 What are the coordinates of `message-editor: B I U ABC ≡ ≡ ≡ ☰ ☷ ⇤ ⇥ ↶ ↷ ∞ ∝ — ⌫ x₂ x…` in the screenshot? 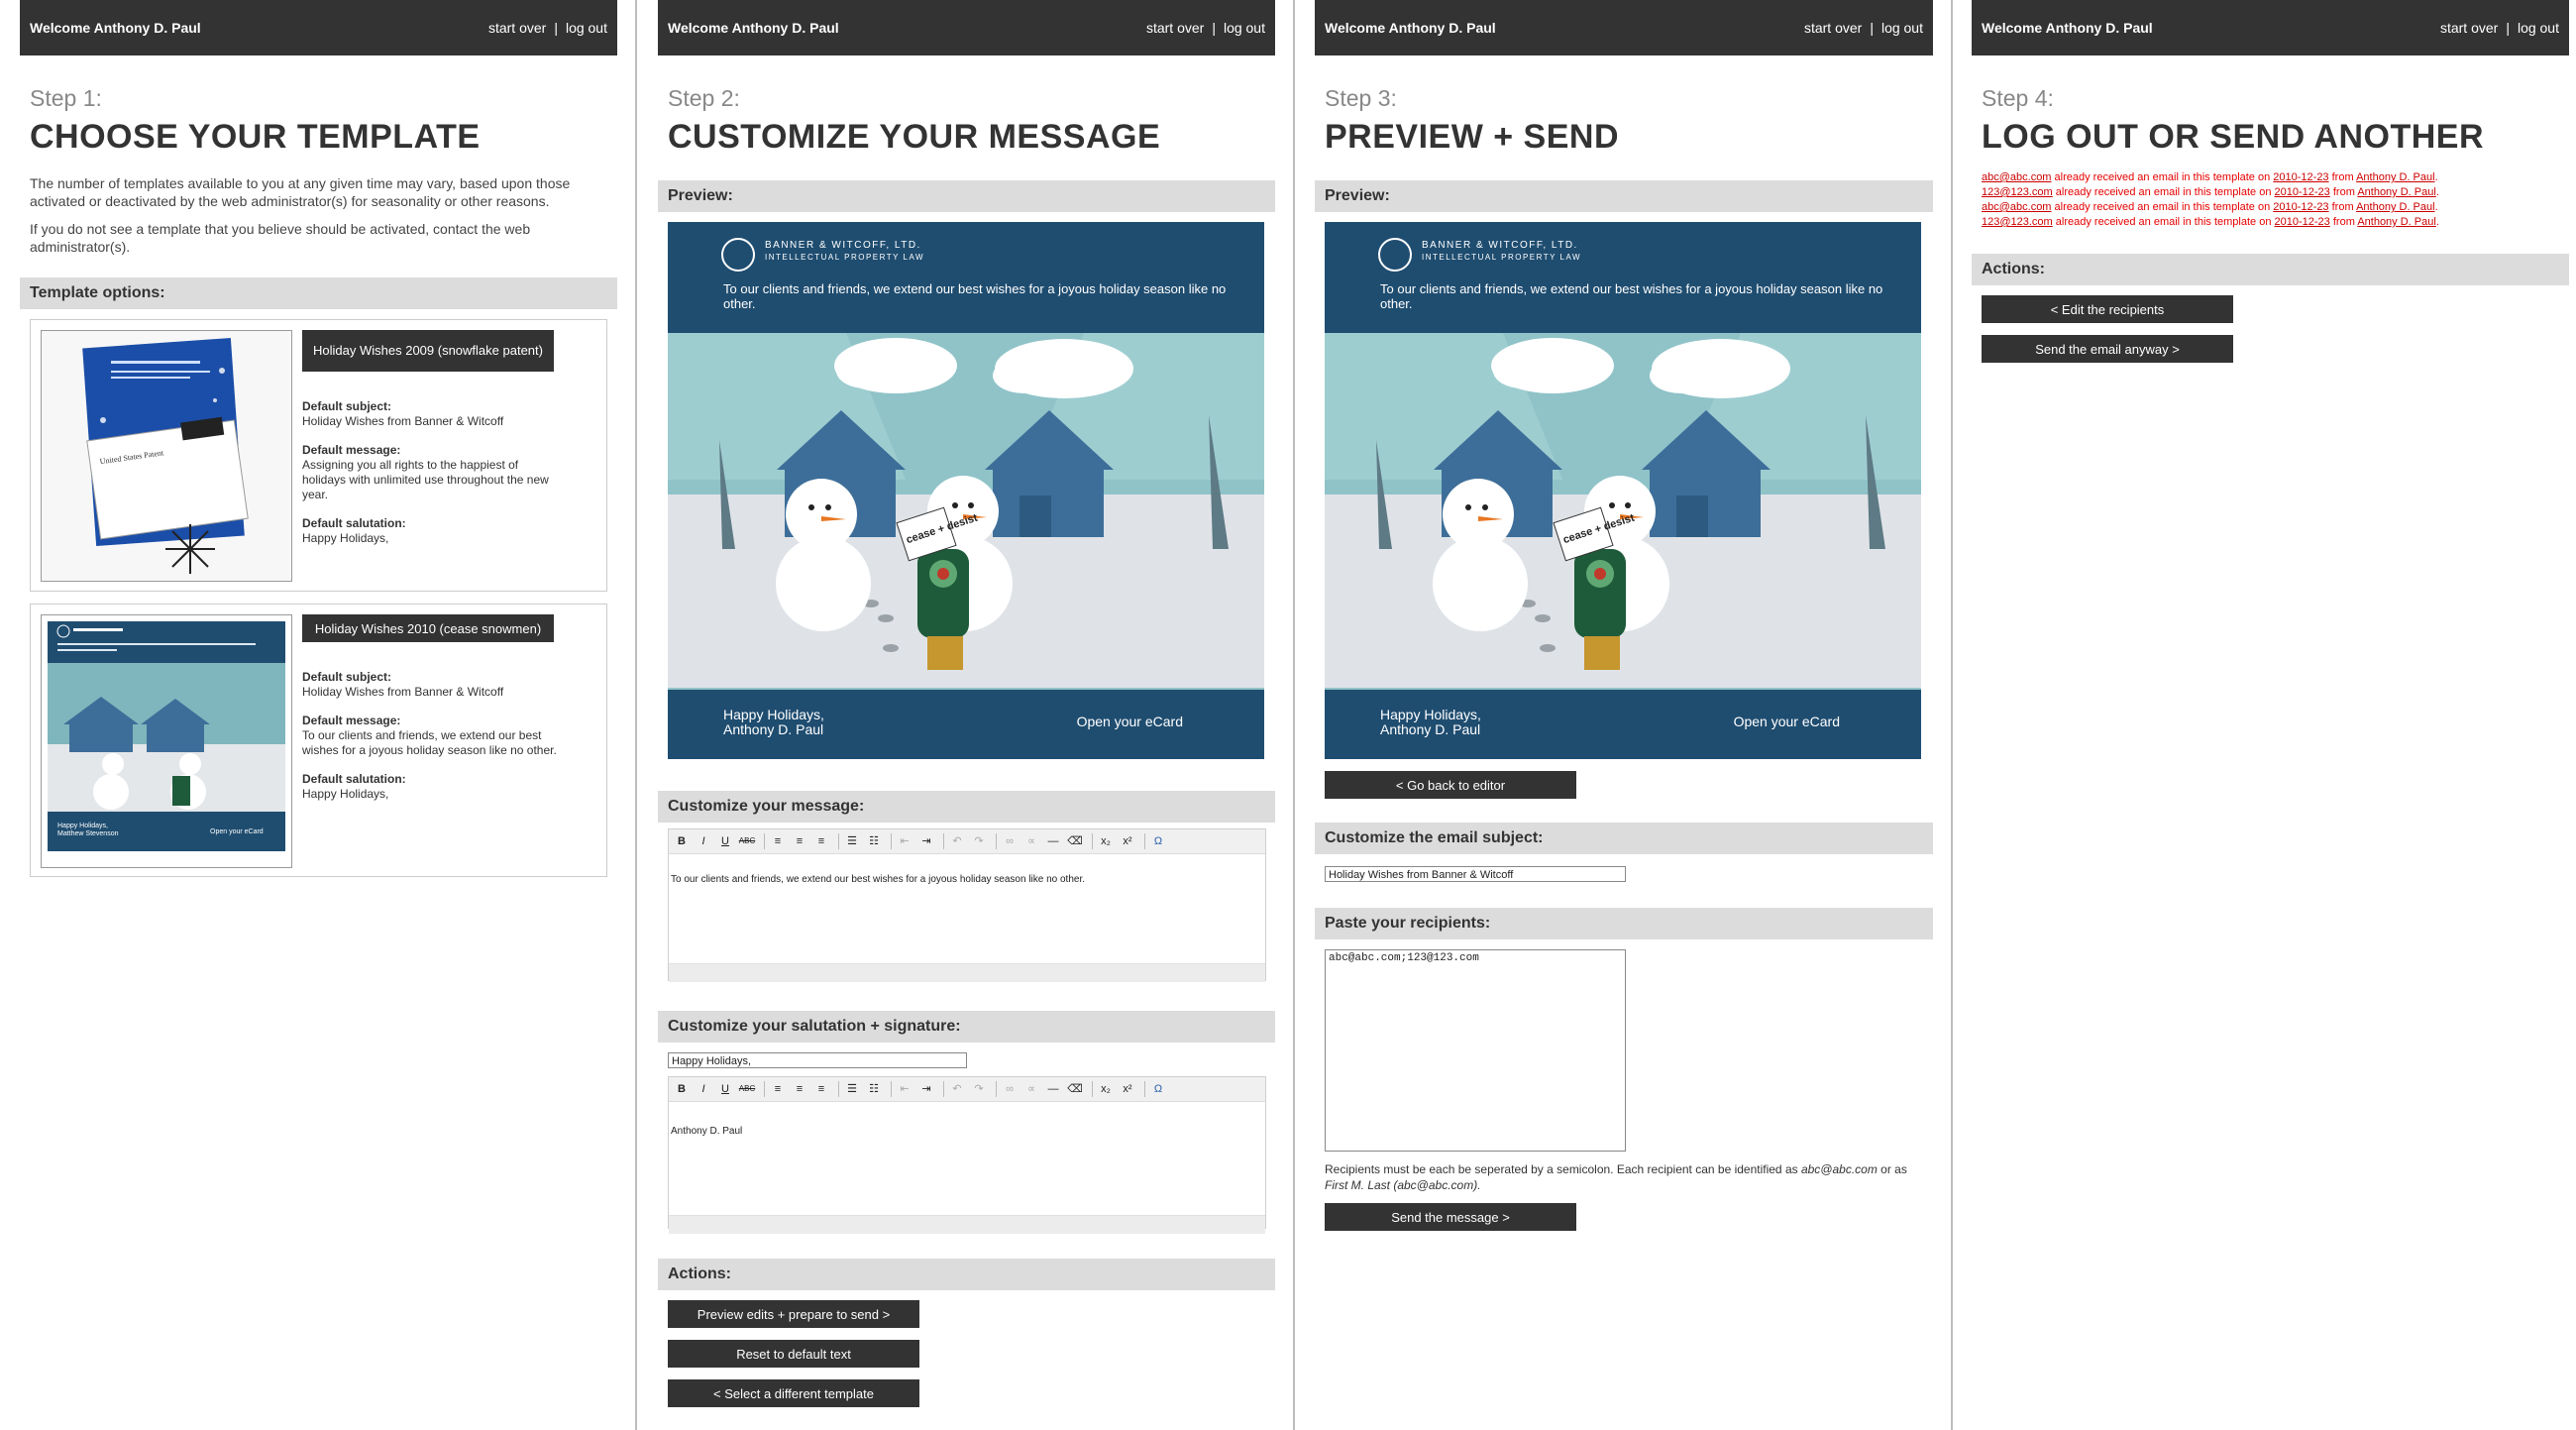 It's located at (967, 905).